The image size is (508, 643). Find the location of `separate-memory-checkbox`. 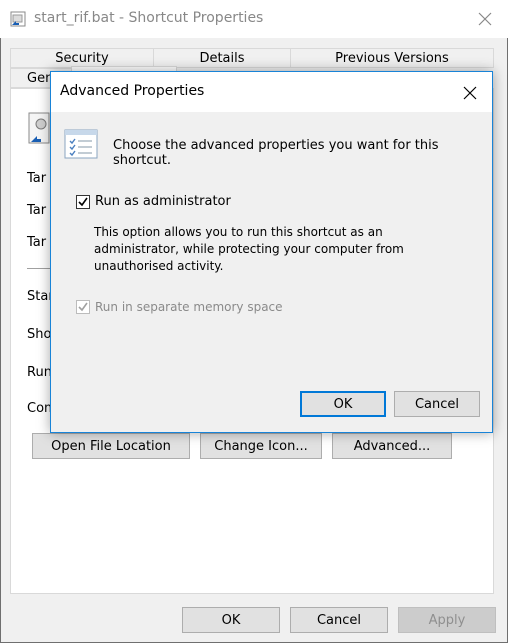

separate-memory-checkbox is located at coordinates (83, 307).